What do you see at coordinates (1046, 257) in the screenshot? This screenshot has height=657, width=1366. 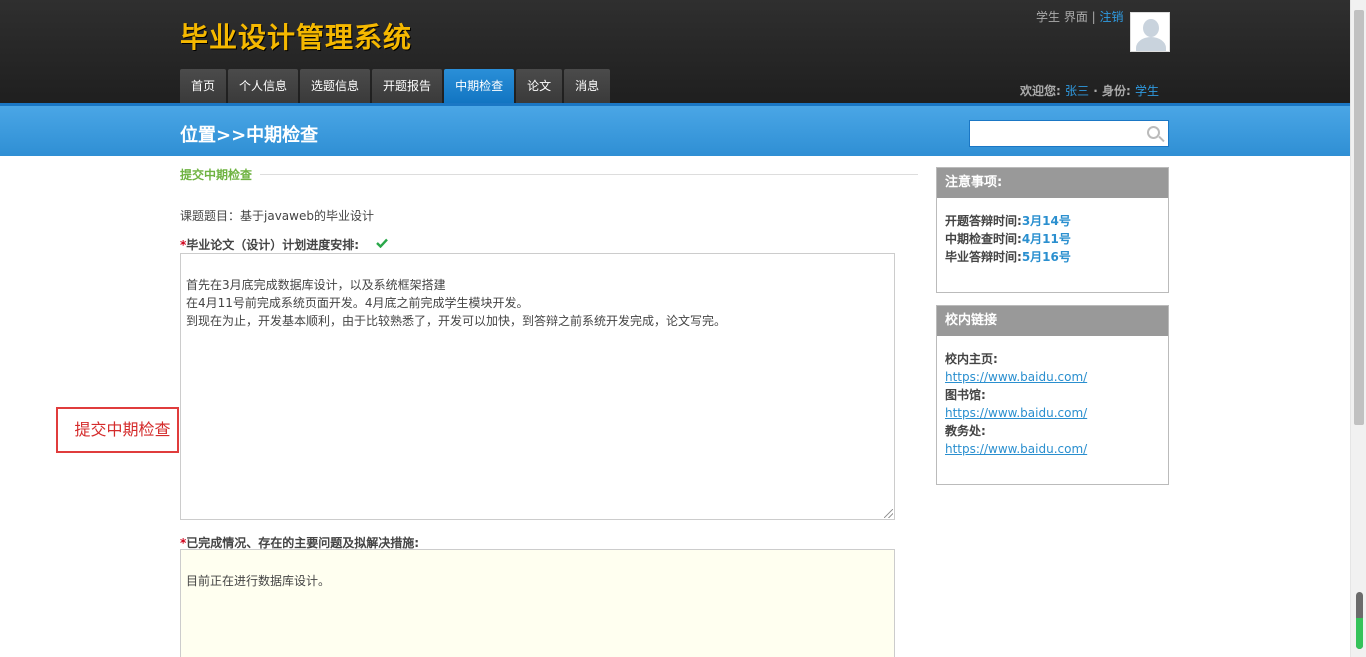 I see `notice-item-value: 5月16号` at bounding box center [1046, 257].